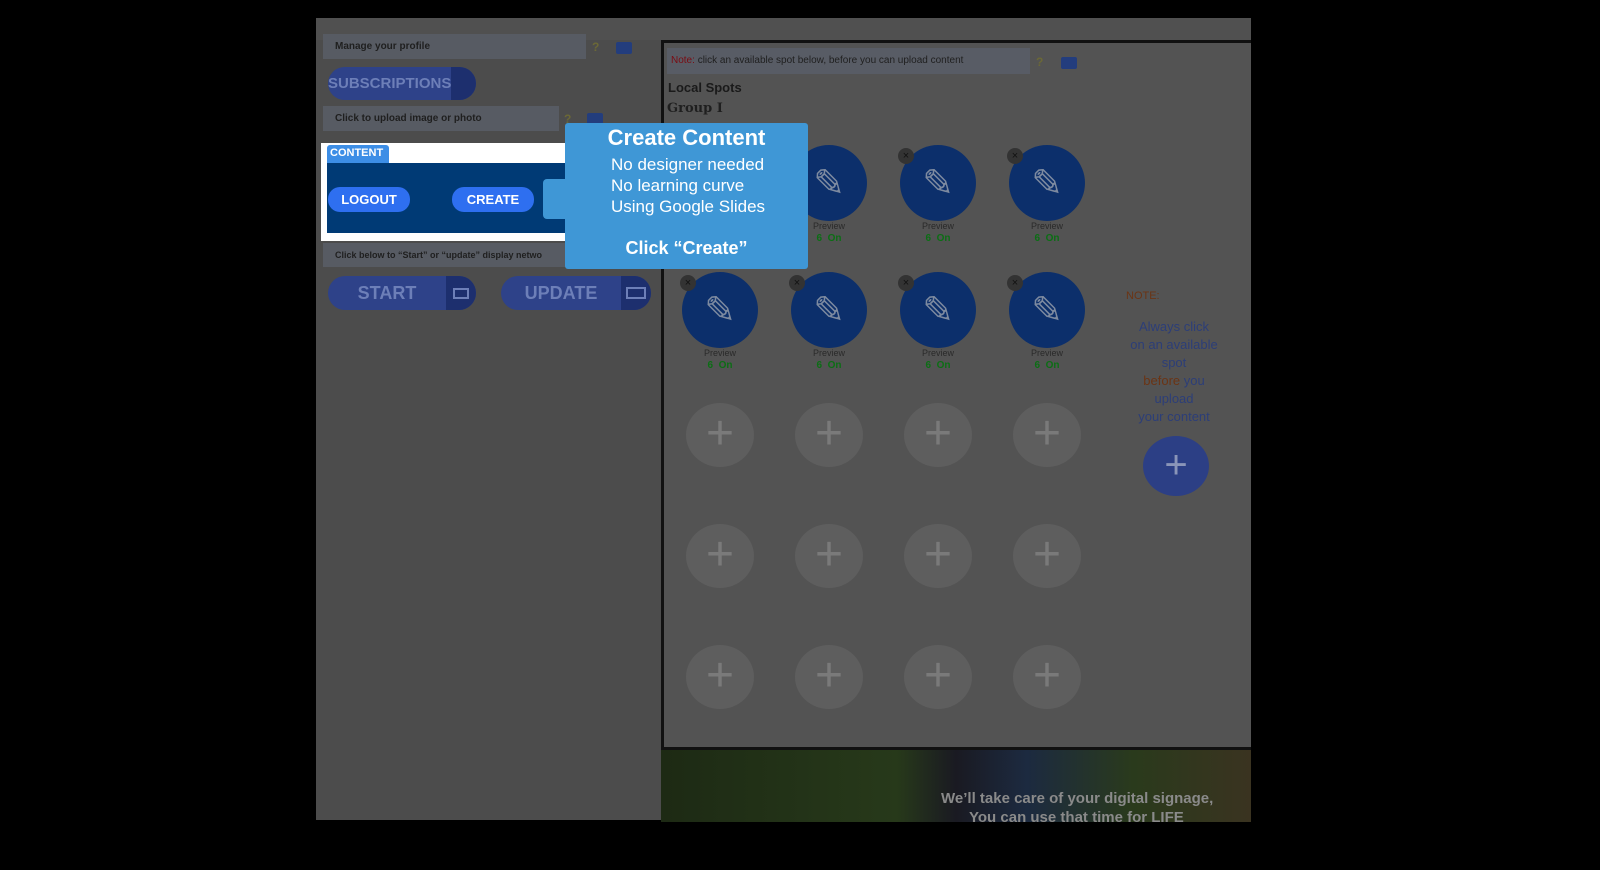  Describe the element at coordinates (686, 248) in the screenshot. I see `tooltip-cta: Click “Create”` at that location.